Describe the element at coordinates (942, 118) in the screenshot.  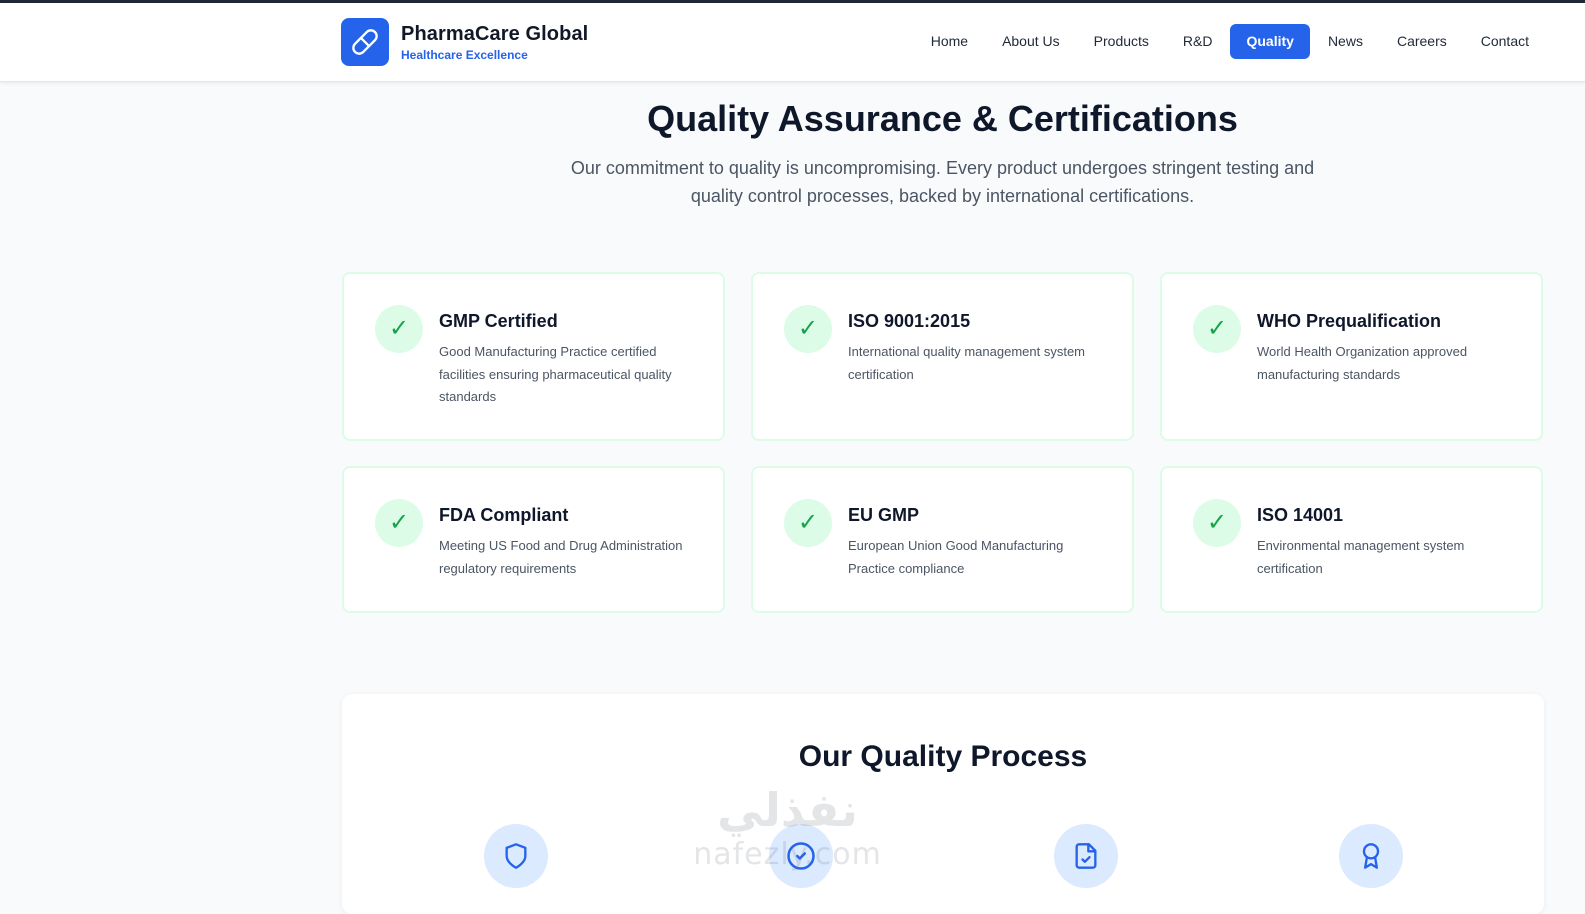
I see `page-title: Quality Assurance & Certifications` at that location.